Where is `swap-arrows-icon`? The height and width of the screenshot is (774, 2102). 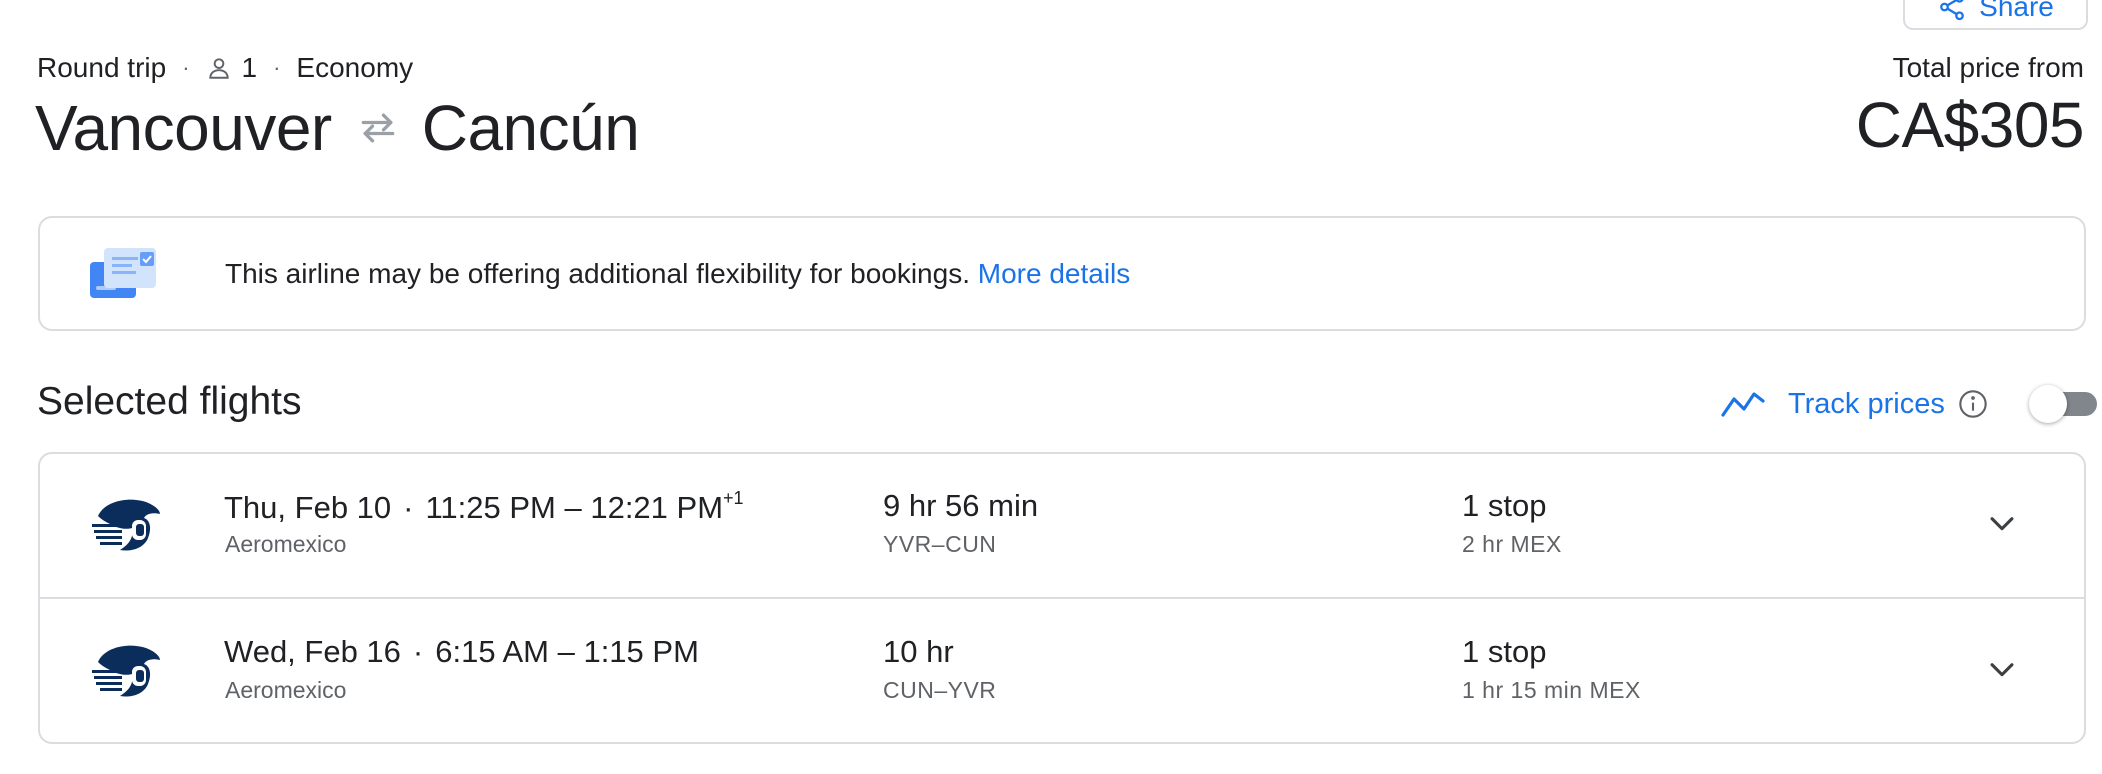 swap-arrows-icon is located at coordinates (378, 128).